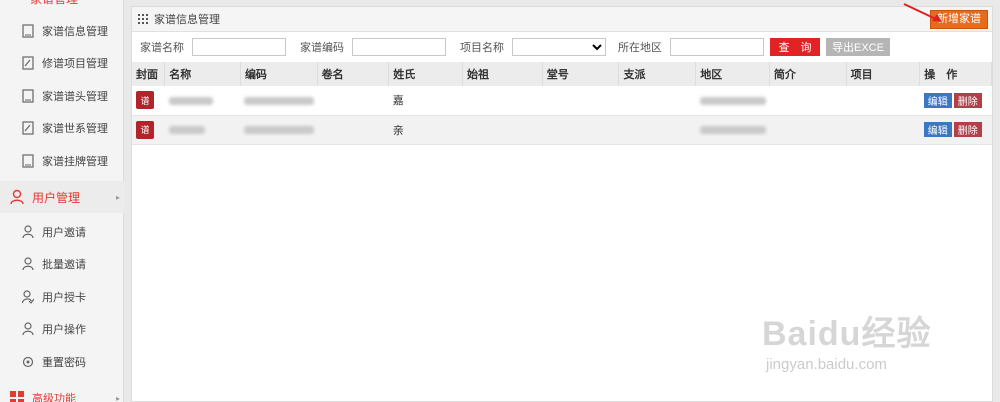  Describe the element at coordinates (28, 297) in the screenshot. I see `user-check-icon` at that location.